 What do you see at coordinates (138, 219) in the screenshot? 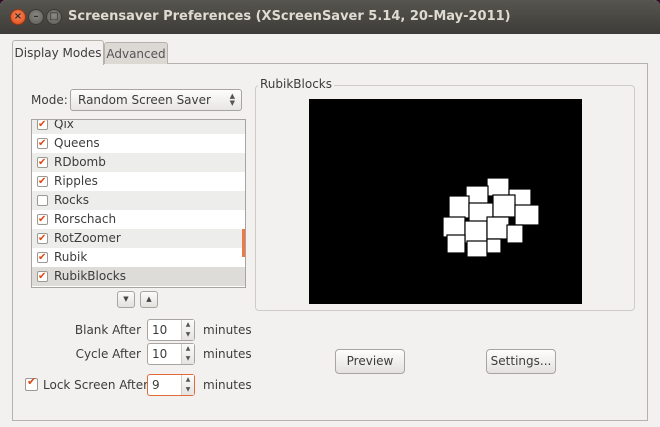
I see `list-item: Rorschach` at bounding box center [138, 219].